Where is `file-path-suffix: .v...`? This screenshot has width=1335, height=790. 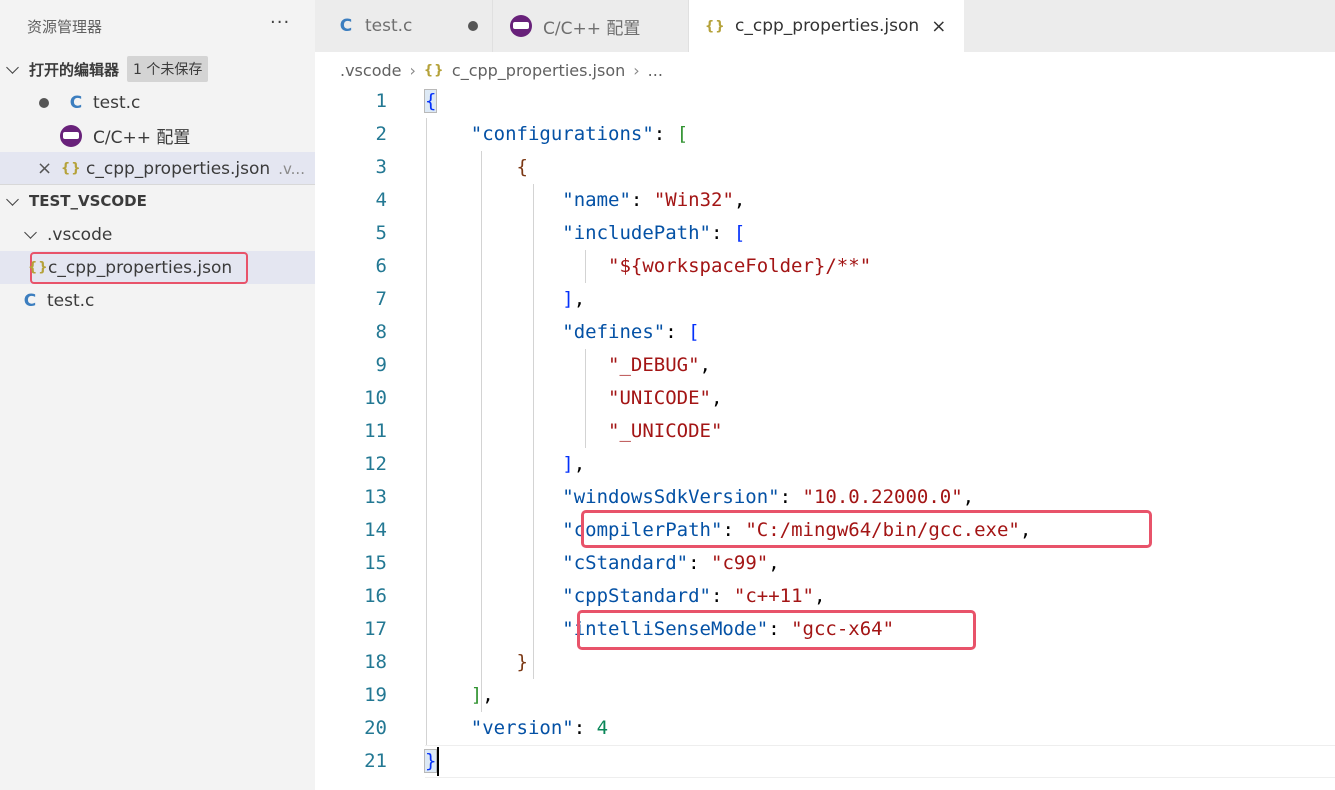 file-path-suffix: .v... is located at coordinates (291, 168).